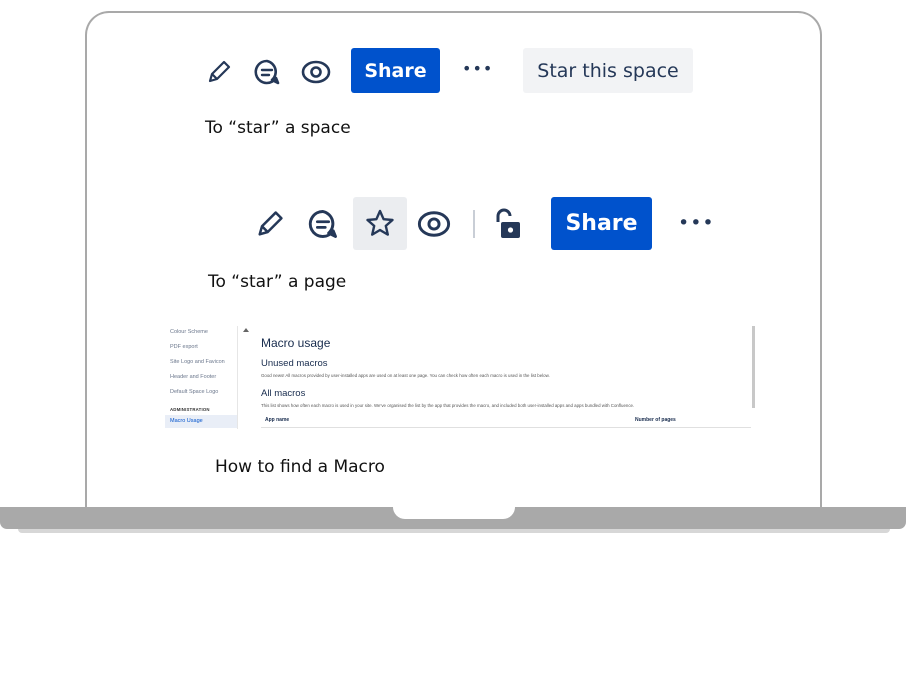 The width and height of the screenshot is (906, 680). Describe the element at coordinates (508, 224) in the screenshot. I see `unlock-icon` at that location.